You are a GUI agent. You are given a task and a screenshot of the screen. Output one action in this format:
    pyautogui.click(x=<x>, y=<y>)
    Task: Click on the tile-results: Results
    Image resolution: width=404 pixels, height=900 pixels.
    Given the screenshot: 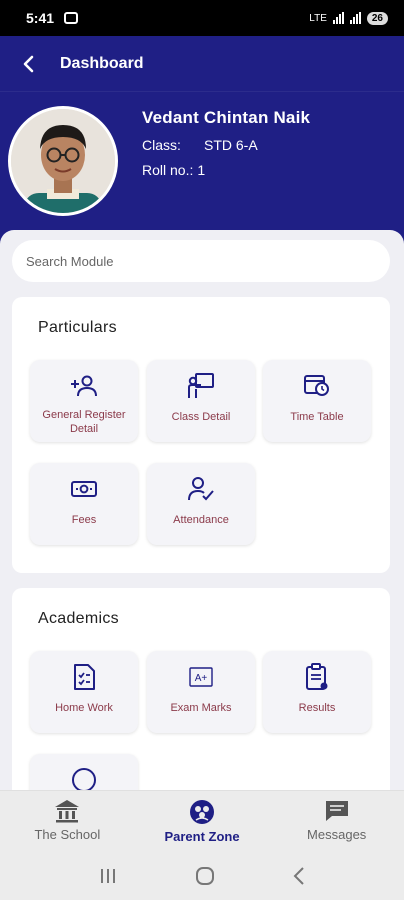 What is the action you would take?
    pyautogui.click(x=317, y=692)
    